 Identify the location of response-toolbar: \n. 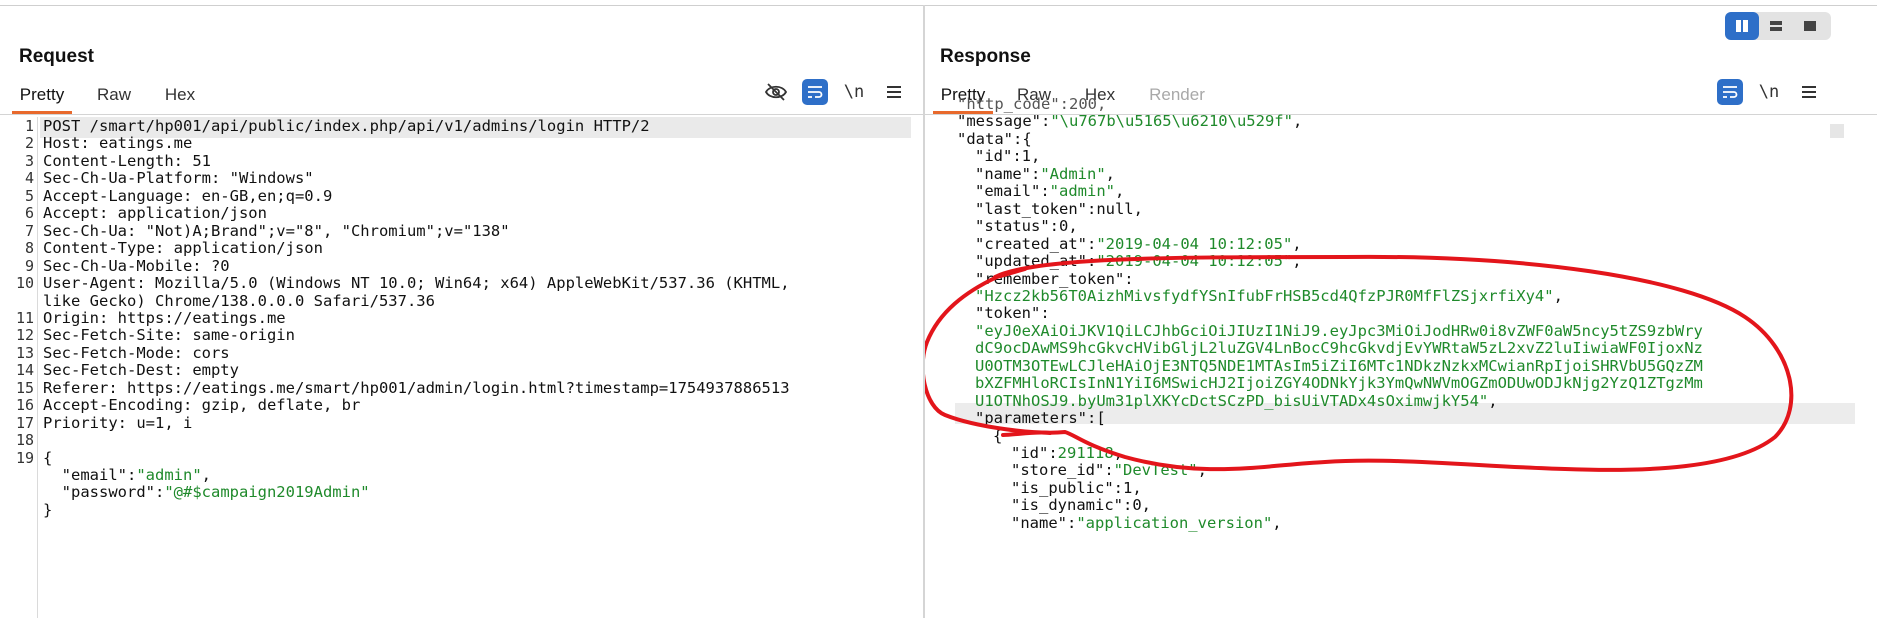
(1764, 92).